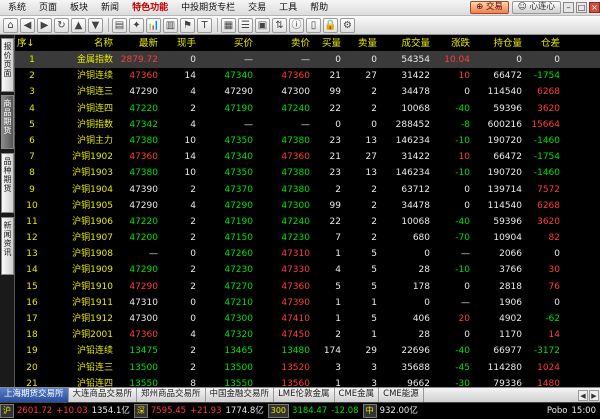 The height and width of the screenshot is (419, 600). What do you see at coordinates (374, 286) in the screenshot?
I see `cell-askv: 5` at bounding box center [374, 286].